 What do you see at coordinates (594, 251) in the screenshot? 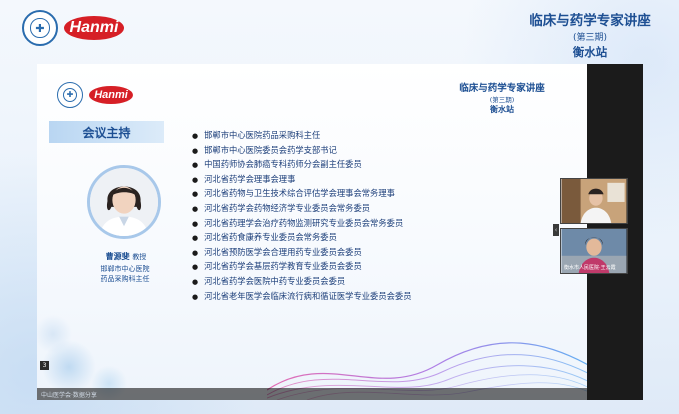
I see `participant-video-2: 衡水市人民医院·王云霞` at bounding box center [594, 251].